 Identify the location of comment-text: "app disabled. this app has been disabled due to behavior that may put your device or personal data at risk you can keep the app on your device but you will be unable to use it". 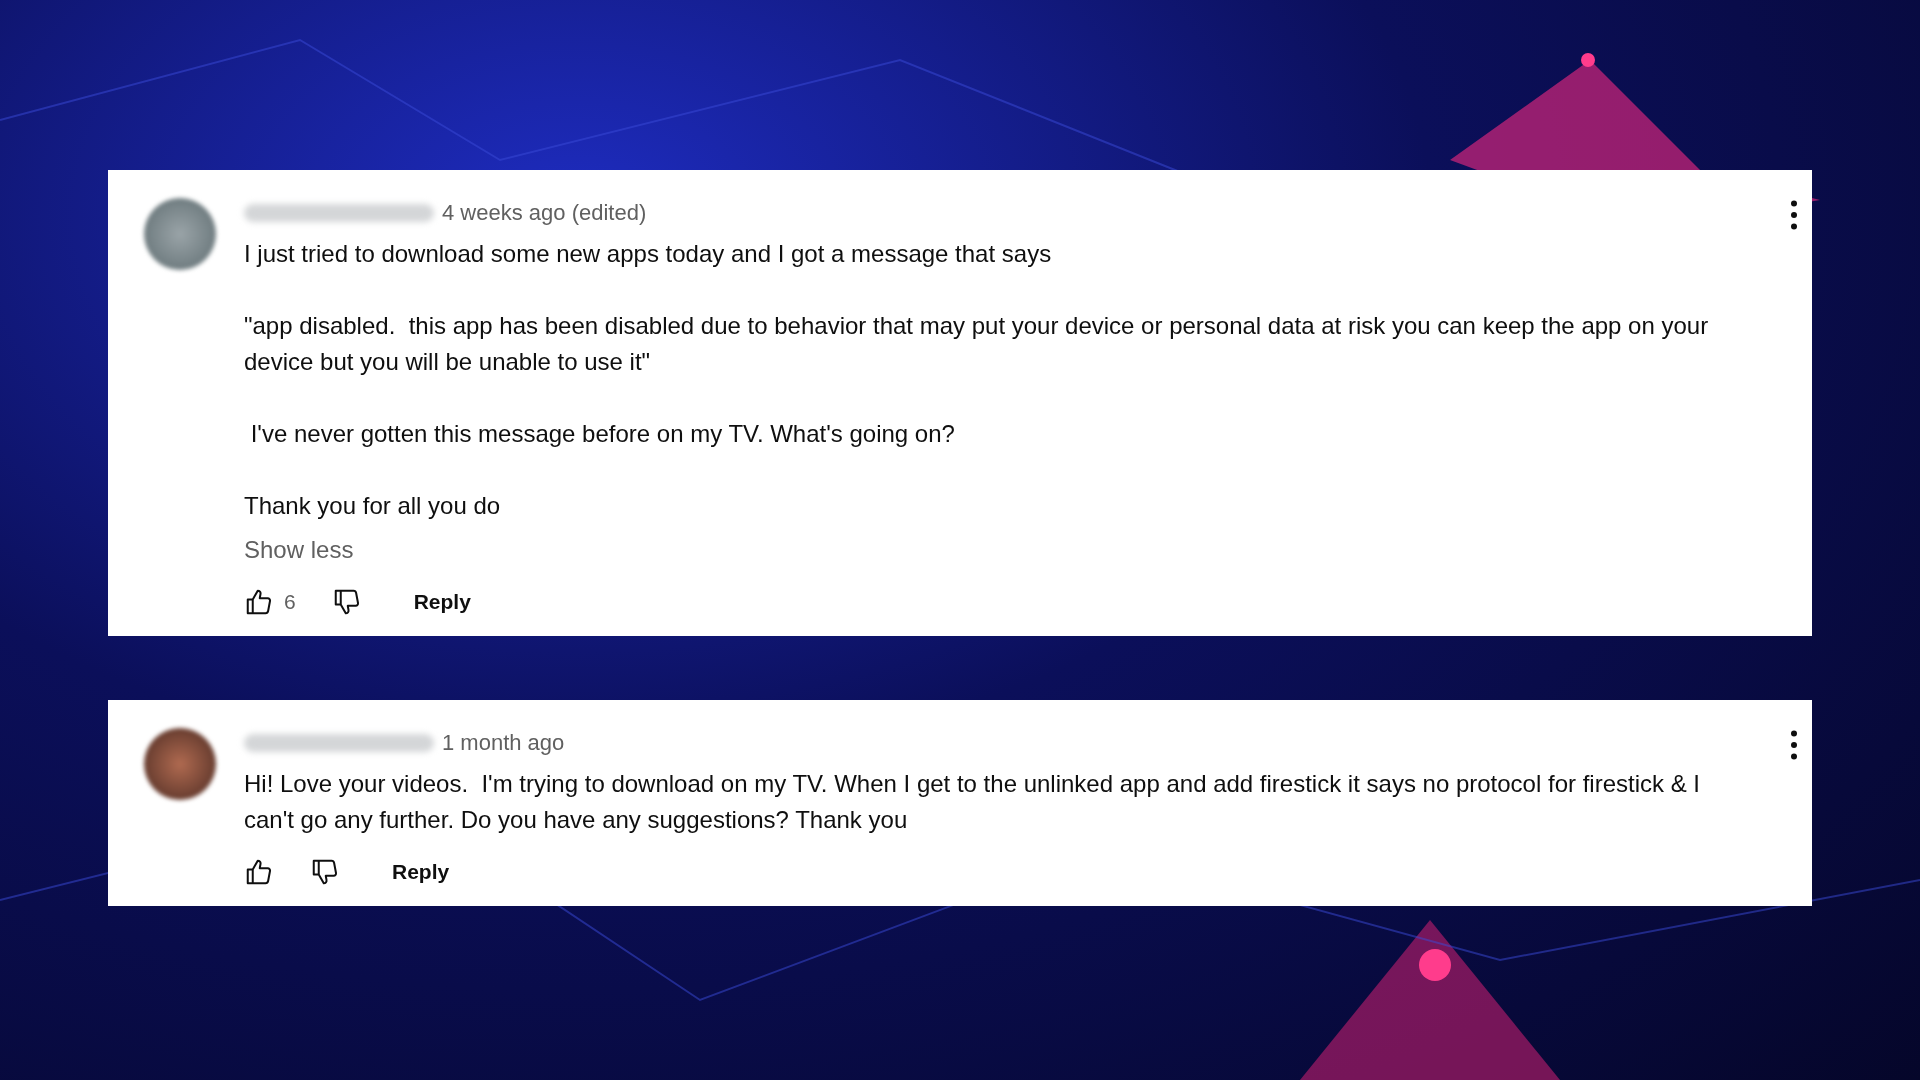
(977, 344).